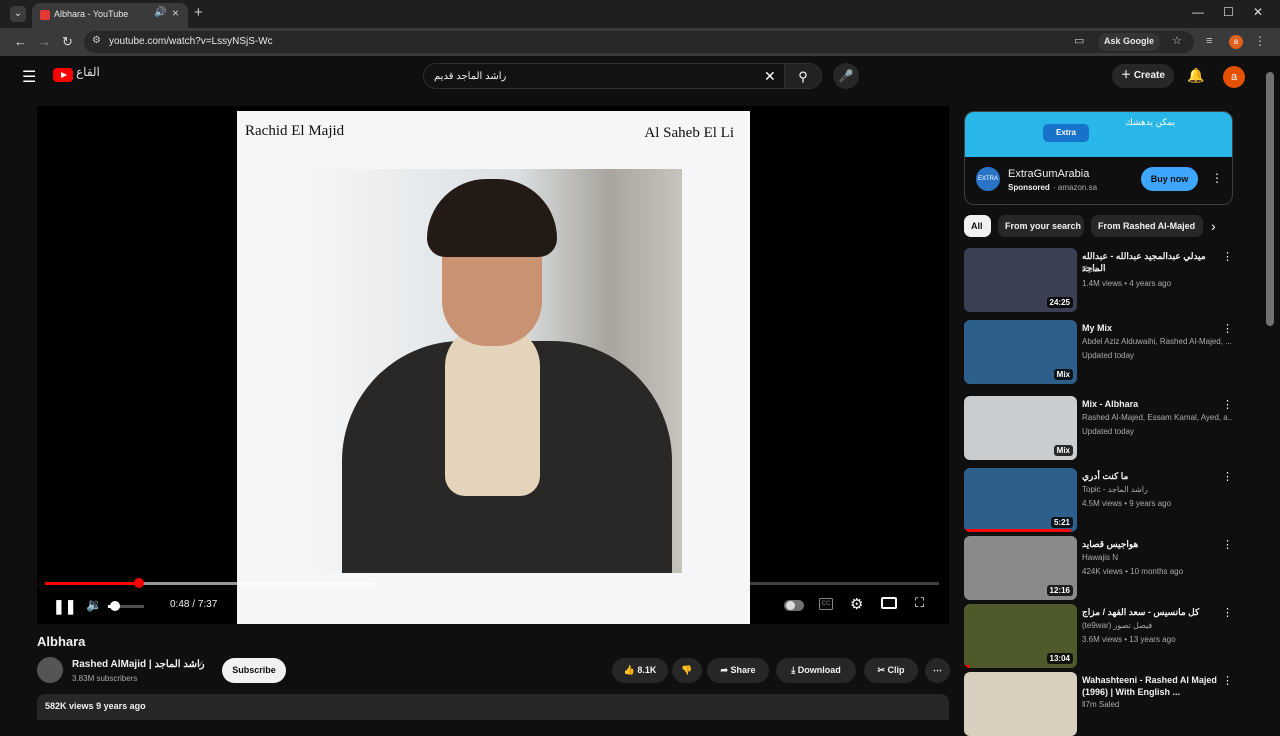 The image size is (1280, 736). I want to click on user-avatar: a, so click(1234, 77).